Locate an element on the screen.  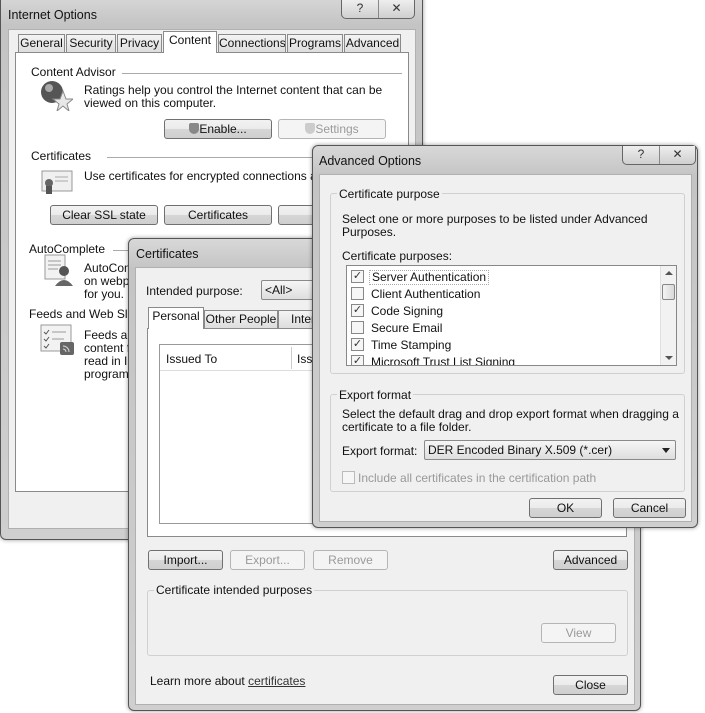
purpose-label: Code Signing is located at coordinates (407, 311).